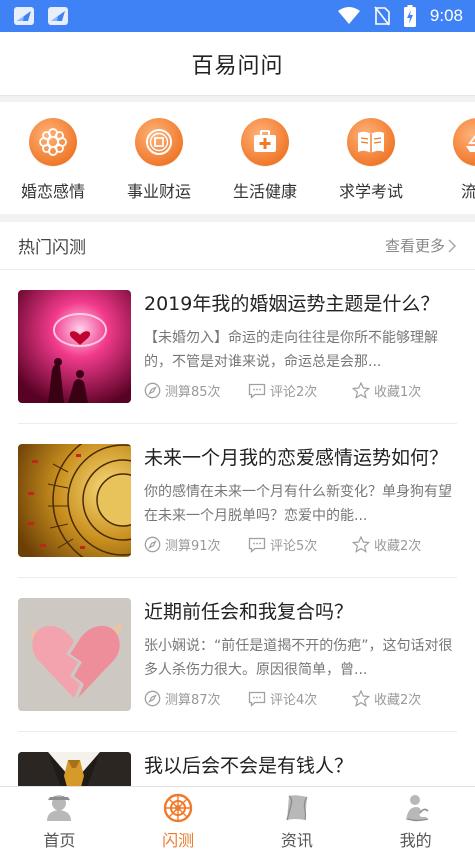 The width and height of the screenshot is (475, 849). I want to click on nav-label: 资讯, so click(296, 840).